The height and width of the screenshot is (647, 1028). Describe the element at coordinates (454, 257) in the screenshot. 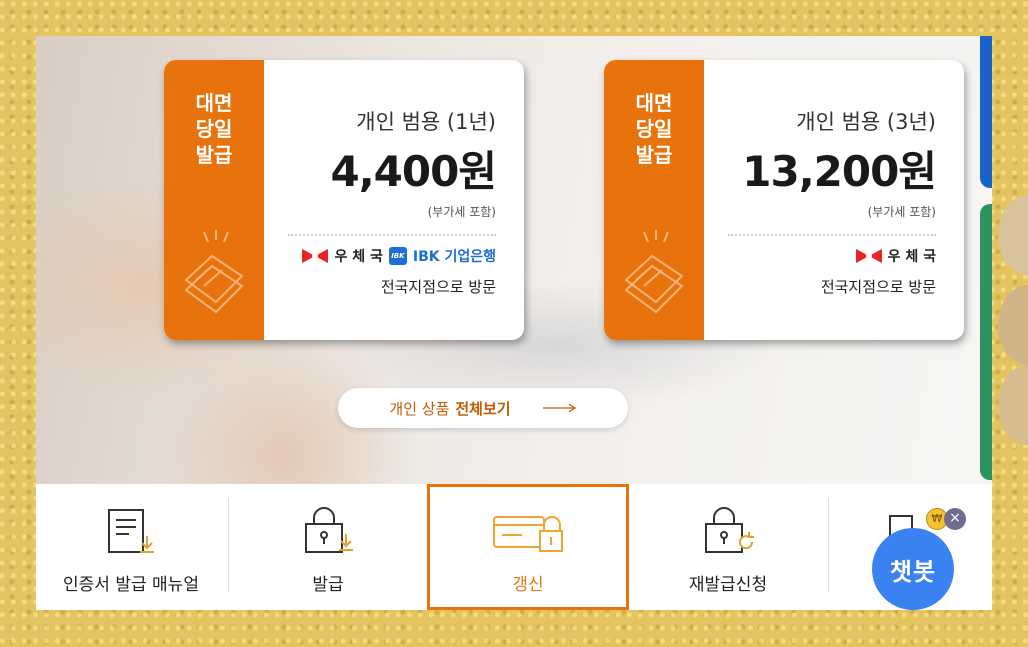

I see `ibk-label: IBK 기업은행` at that location.